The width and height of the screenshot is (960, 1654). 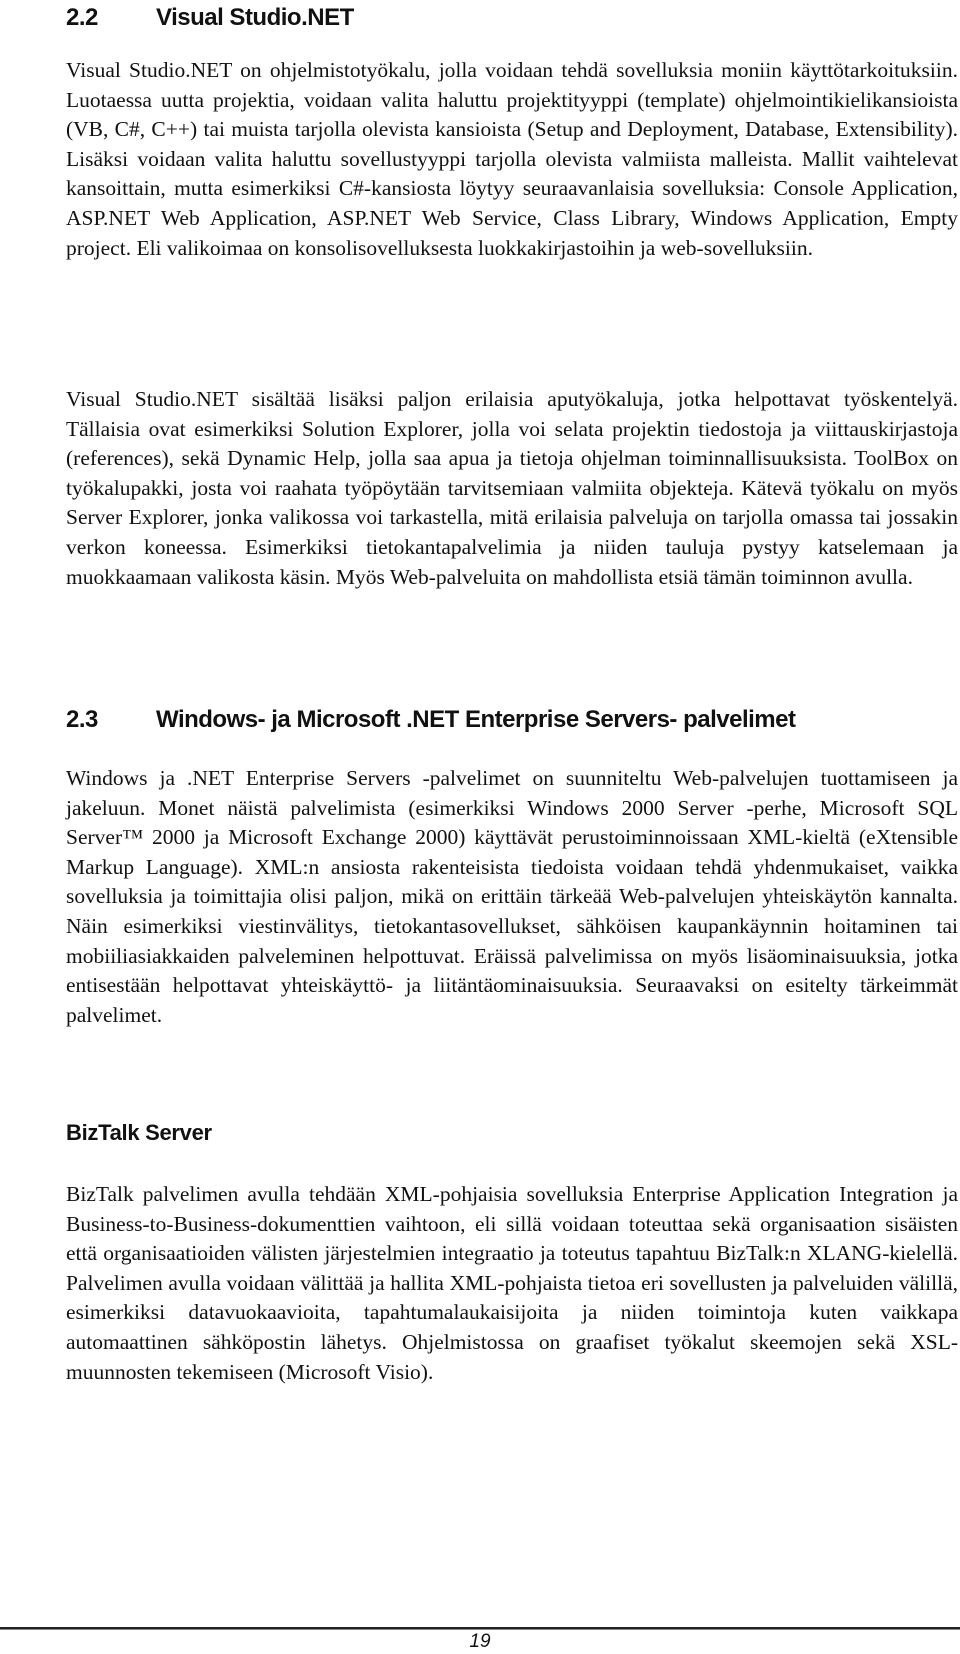 I want to click on section-number: 2.2, so click(x=82, y=17).